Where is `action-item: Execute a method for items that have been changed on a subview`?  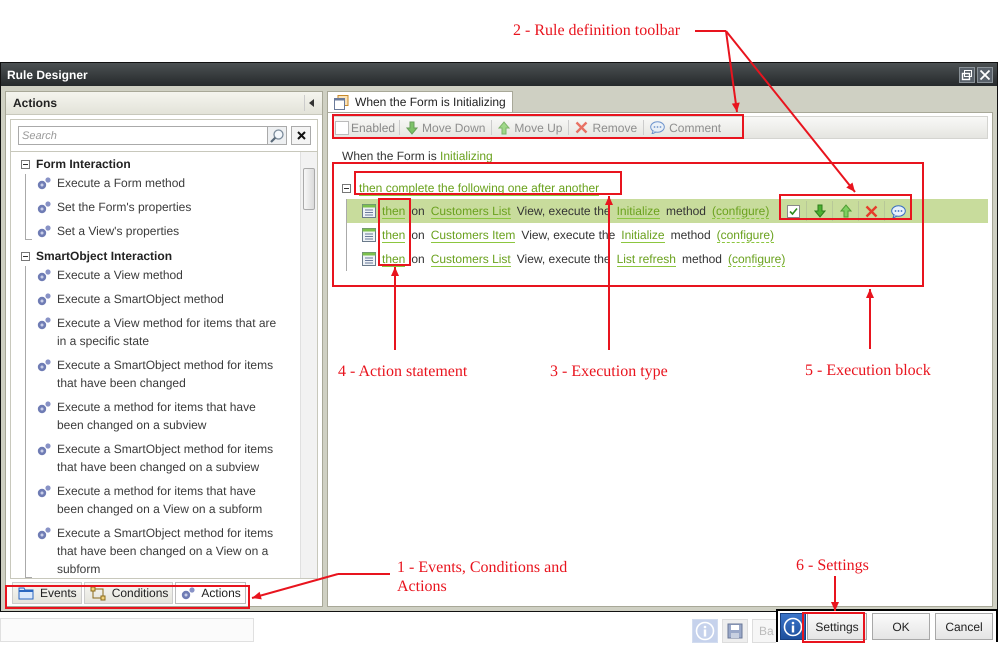 action-item: Execute a method for items that have been changed on a subview is located at coordinates (171, 416).